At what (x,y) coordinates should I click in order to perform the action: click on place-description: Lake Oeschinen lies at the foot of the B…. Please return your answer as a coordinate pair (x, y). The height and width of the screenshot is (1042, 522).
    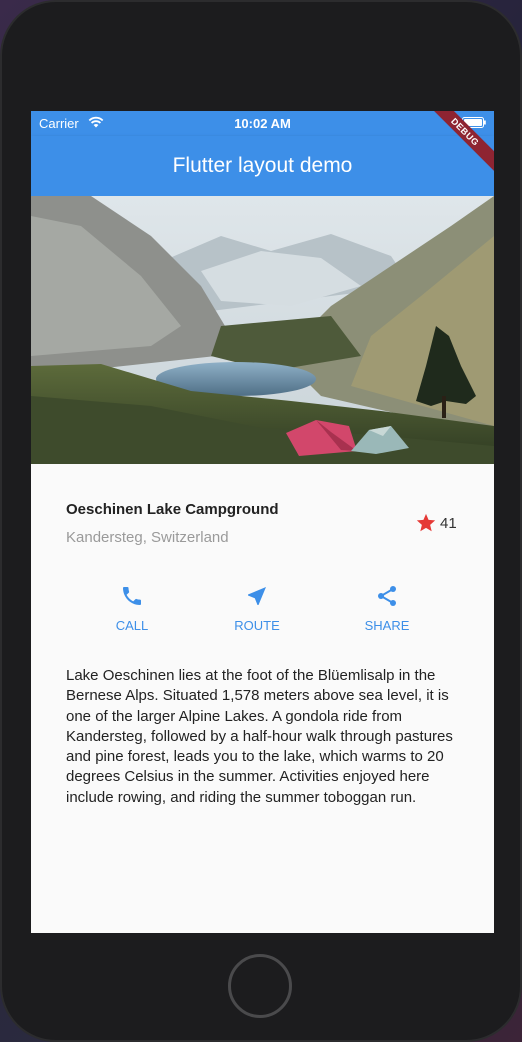
    Looking at the image, I should click on (259, 736).